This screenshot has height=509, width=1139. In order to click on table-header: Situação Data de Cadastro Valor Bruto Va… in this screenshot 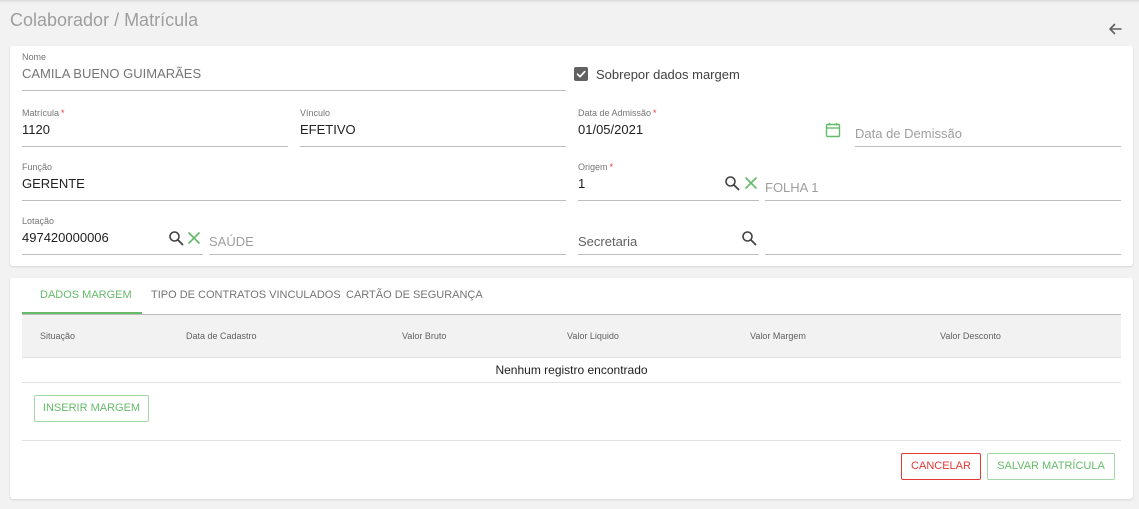, I will do `click(571, 336)`.